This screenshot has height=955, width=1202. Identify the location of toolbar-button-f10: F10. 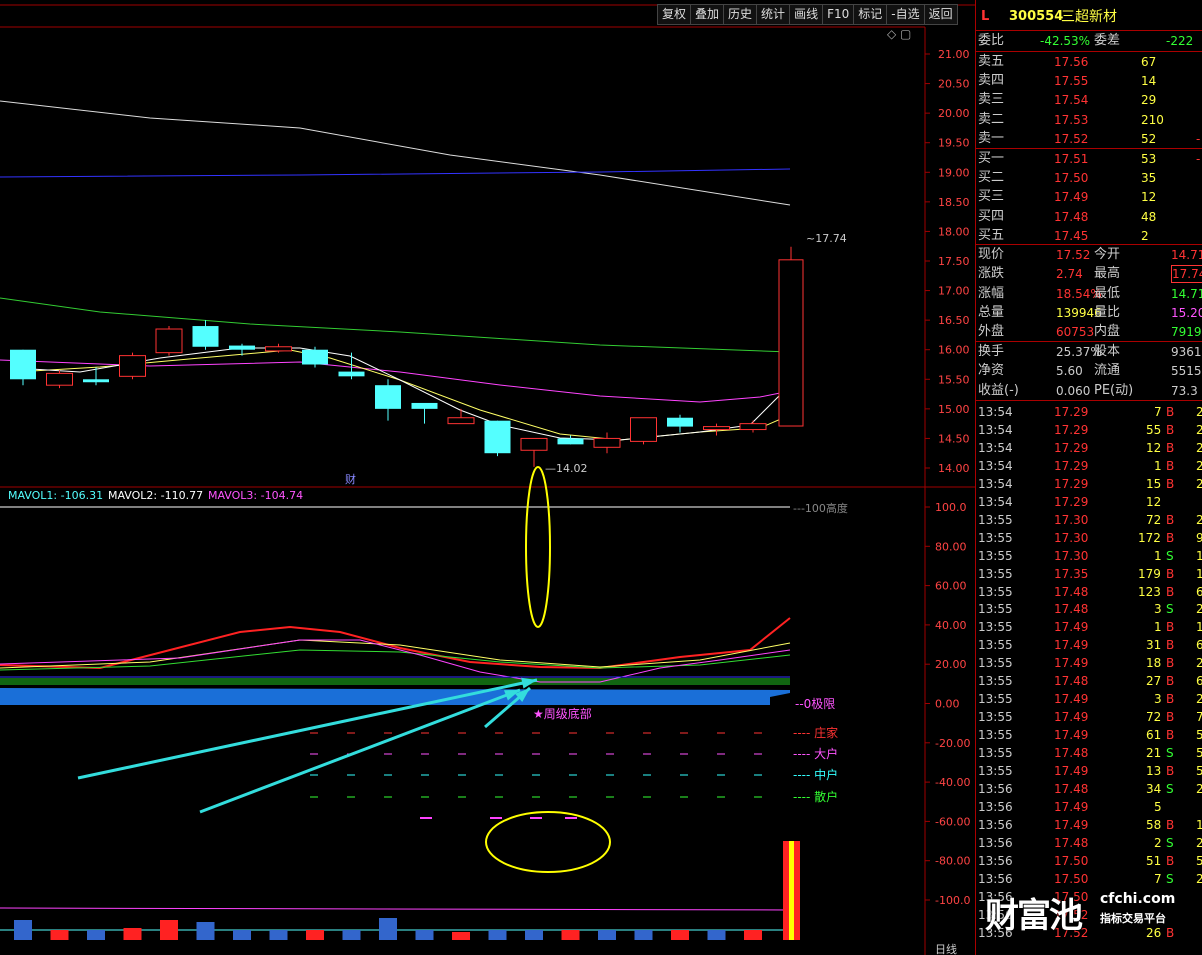
(838, 14).